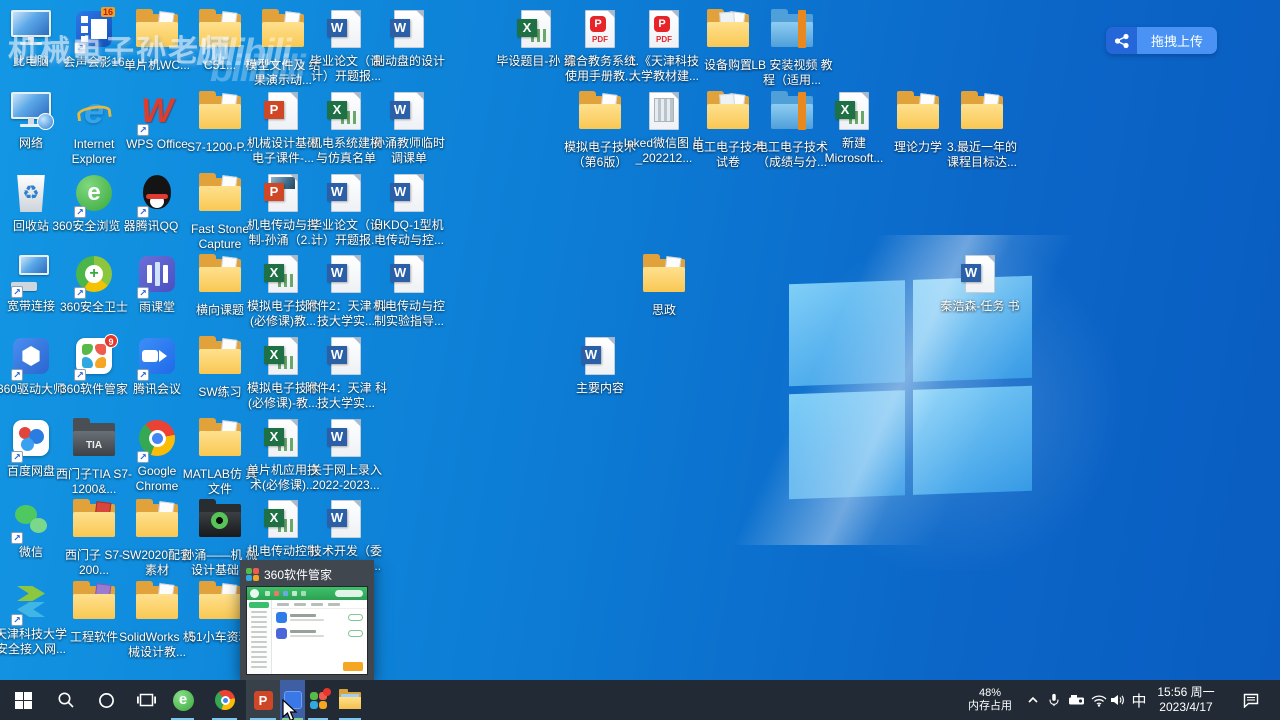 This screenshot has height=720, width=1280. What do you see at coordinates (94, 441) in the screenshot?
I see `tiafolder-icon: TIA` at bounding box center [94, 441].